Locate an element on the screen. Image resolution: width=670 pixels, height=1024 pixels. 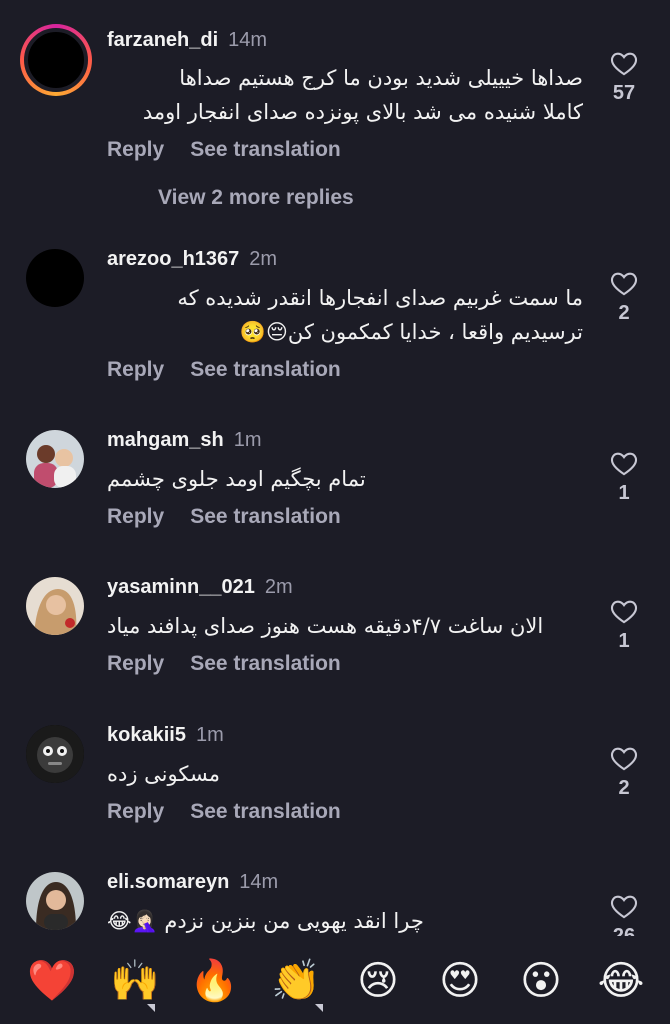
raising-hands-emoji-button: 🙌 is located at coordinates (135, 981).